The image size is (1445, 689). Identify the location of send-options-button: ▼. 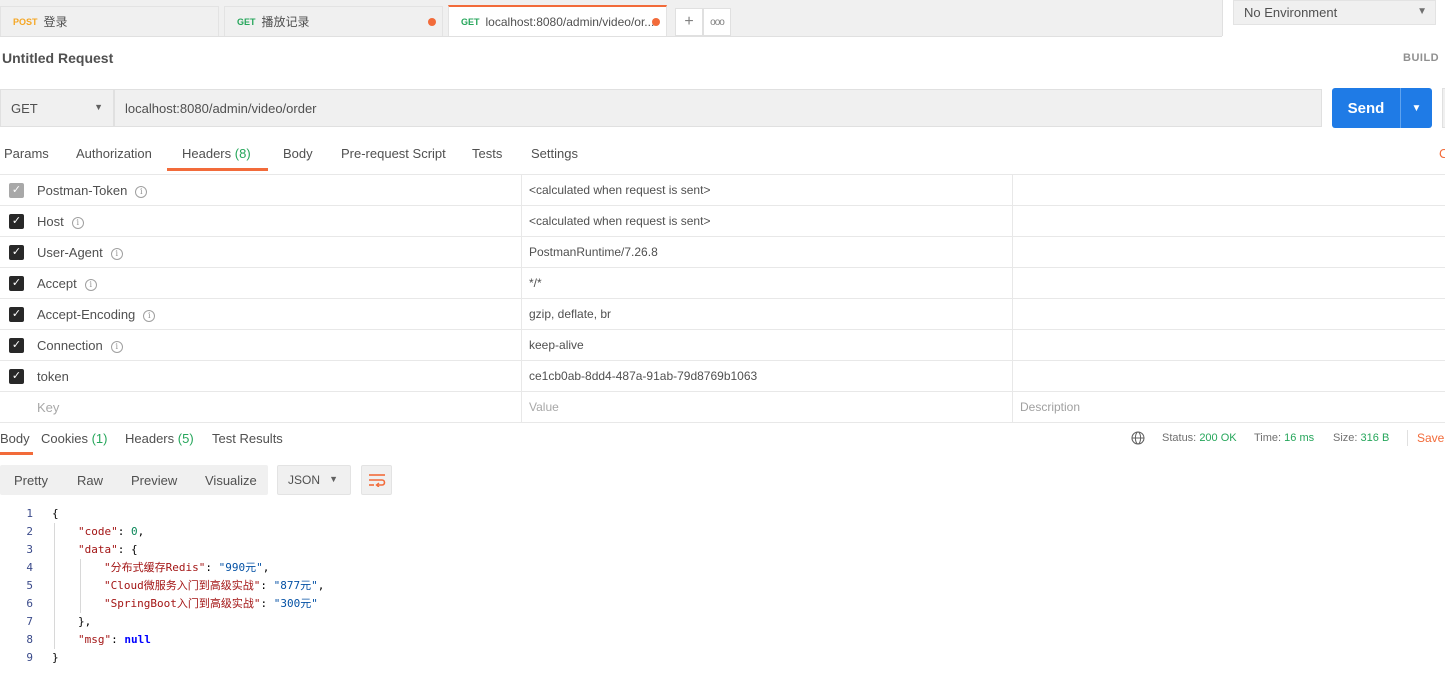
(1416, 108).